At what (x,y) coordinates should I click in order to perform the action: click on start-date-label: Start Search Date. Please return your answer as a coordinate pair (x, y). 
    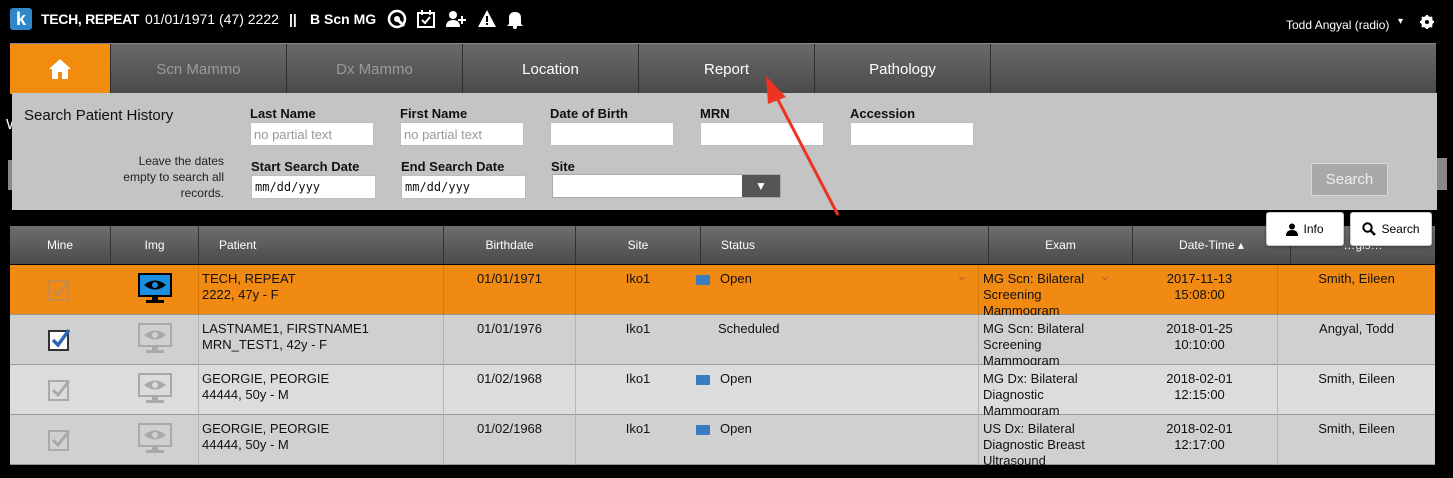
    Looking at the image, I should click on (305, 166).